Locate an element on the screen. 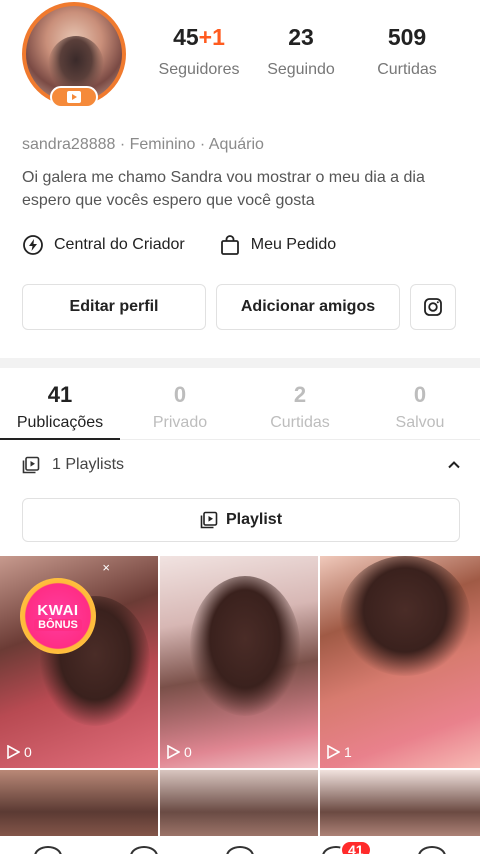 The width and height of the screenshot is (480, 854). tab-publications: 41 Publicações is located at coordinates (60, 408).